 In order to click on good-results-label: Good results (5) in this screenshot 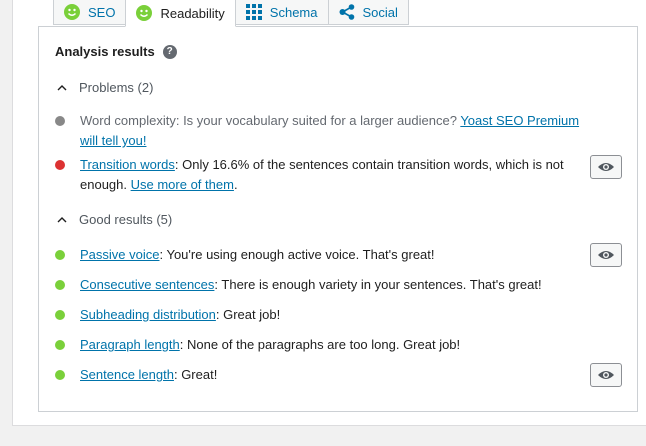, I will do `click(126, 219)`.